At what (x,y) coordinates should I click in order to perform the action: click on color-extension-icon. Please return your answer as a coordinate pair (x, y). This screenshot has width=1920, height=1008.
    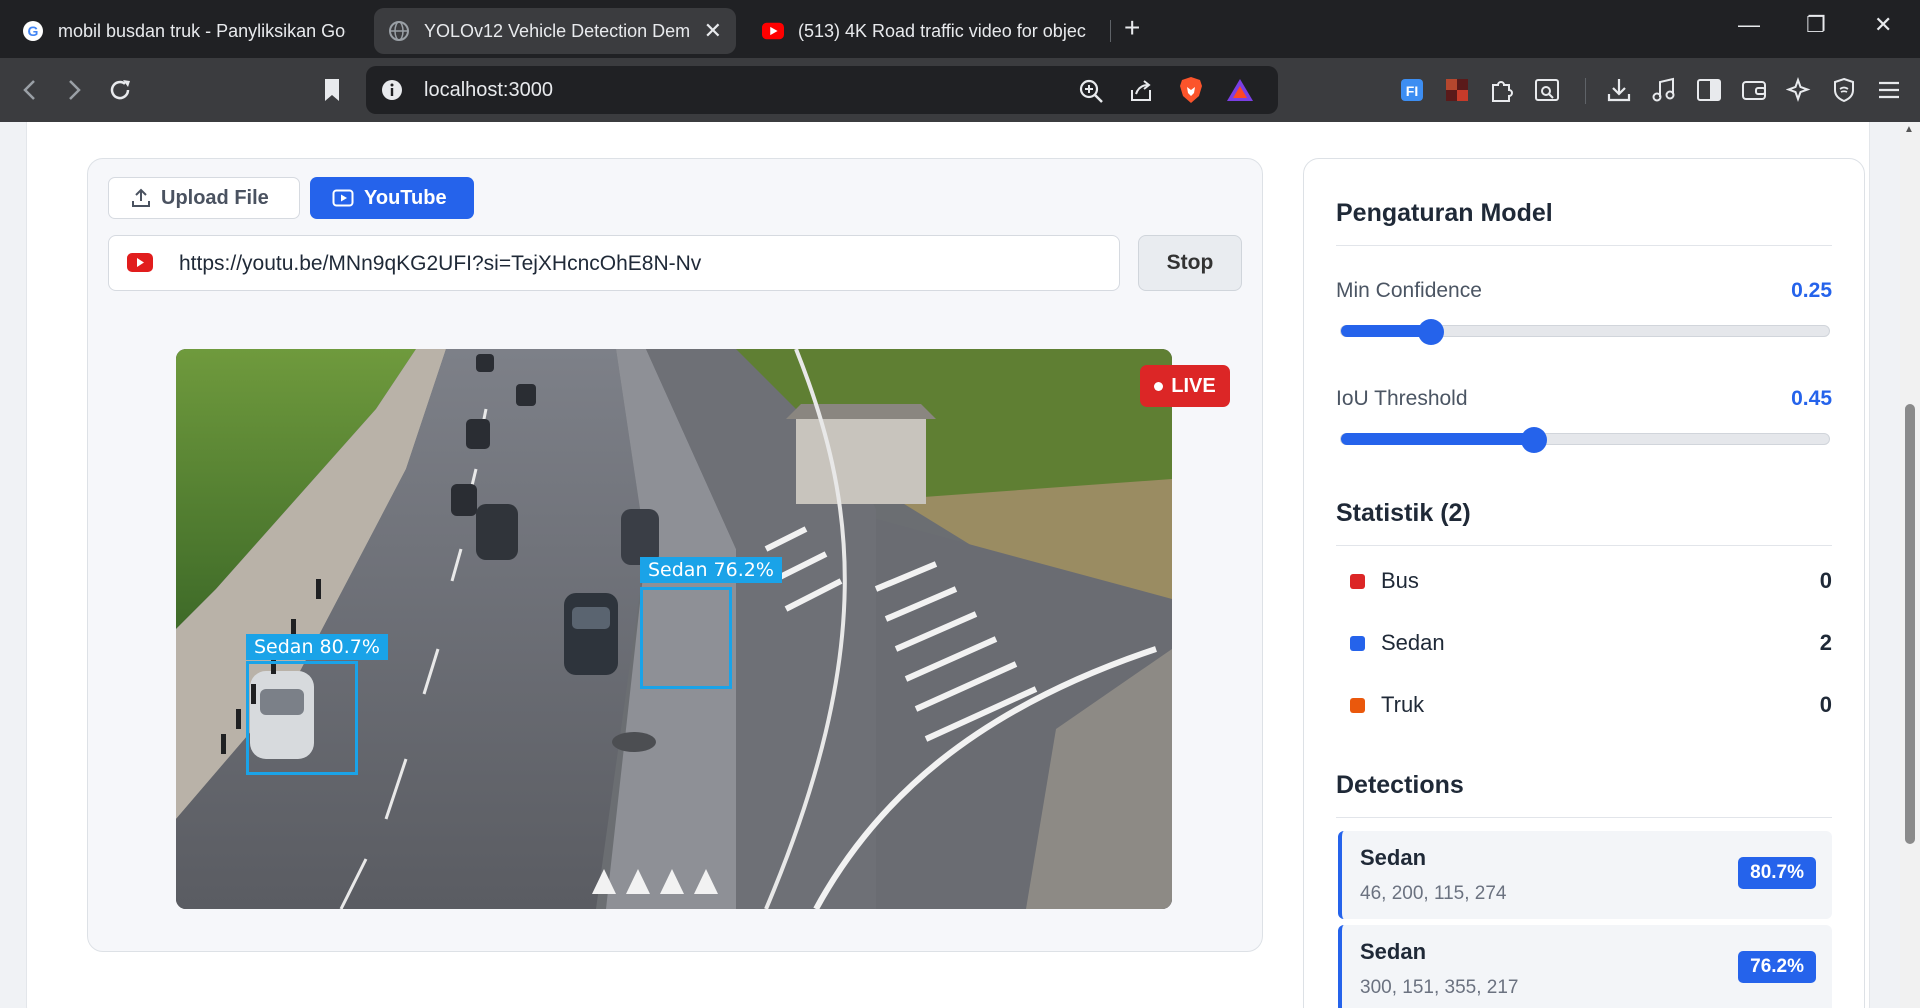
    Looking at the image, I should click on (1457, 90).